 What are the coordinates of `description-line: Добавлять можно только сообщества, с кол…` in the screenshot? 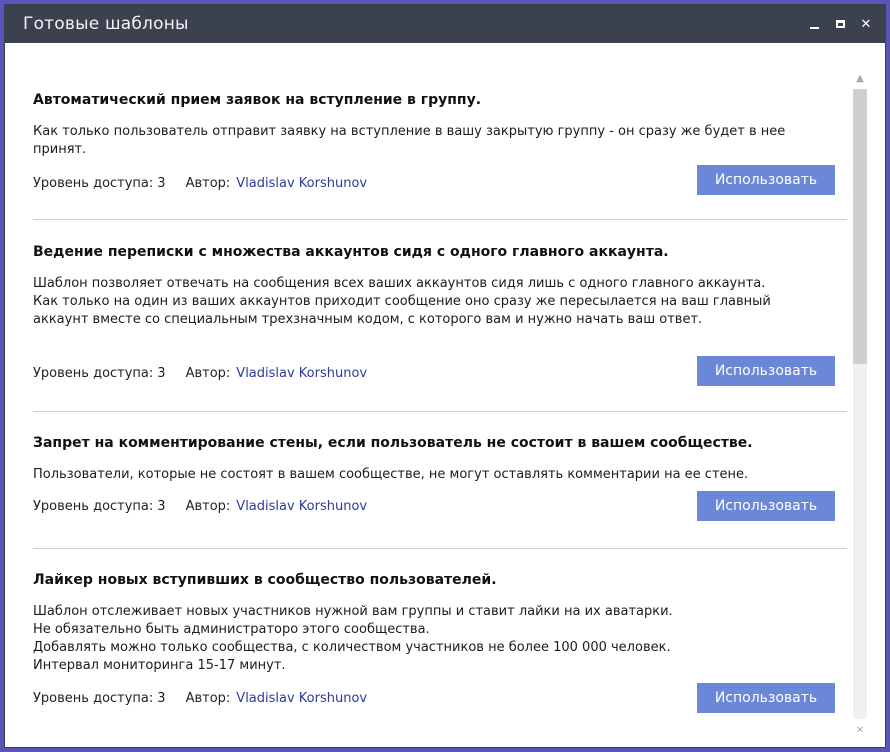 It's located at (352, 647).